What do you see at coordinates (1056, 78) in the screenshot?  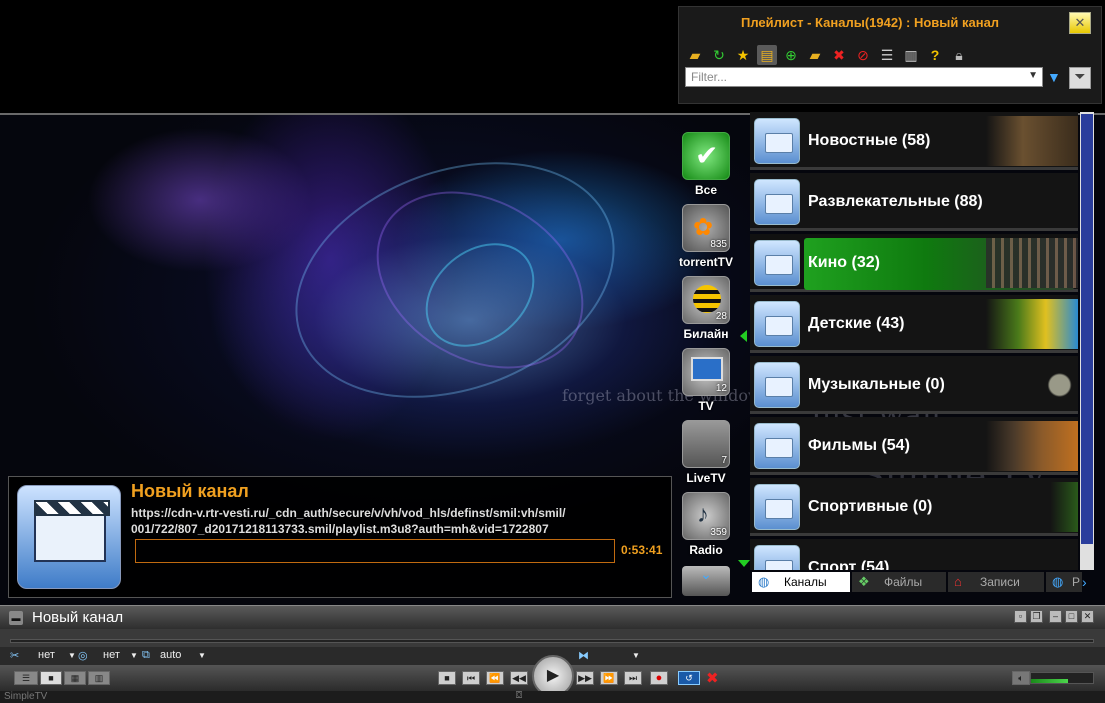 I see `funnel-icon: ▼` at bounding box center [1056, 78].